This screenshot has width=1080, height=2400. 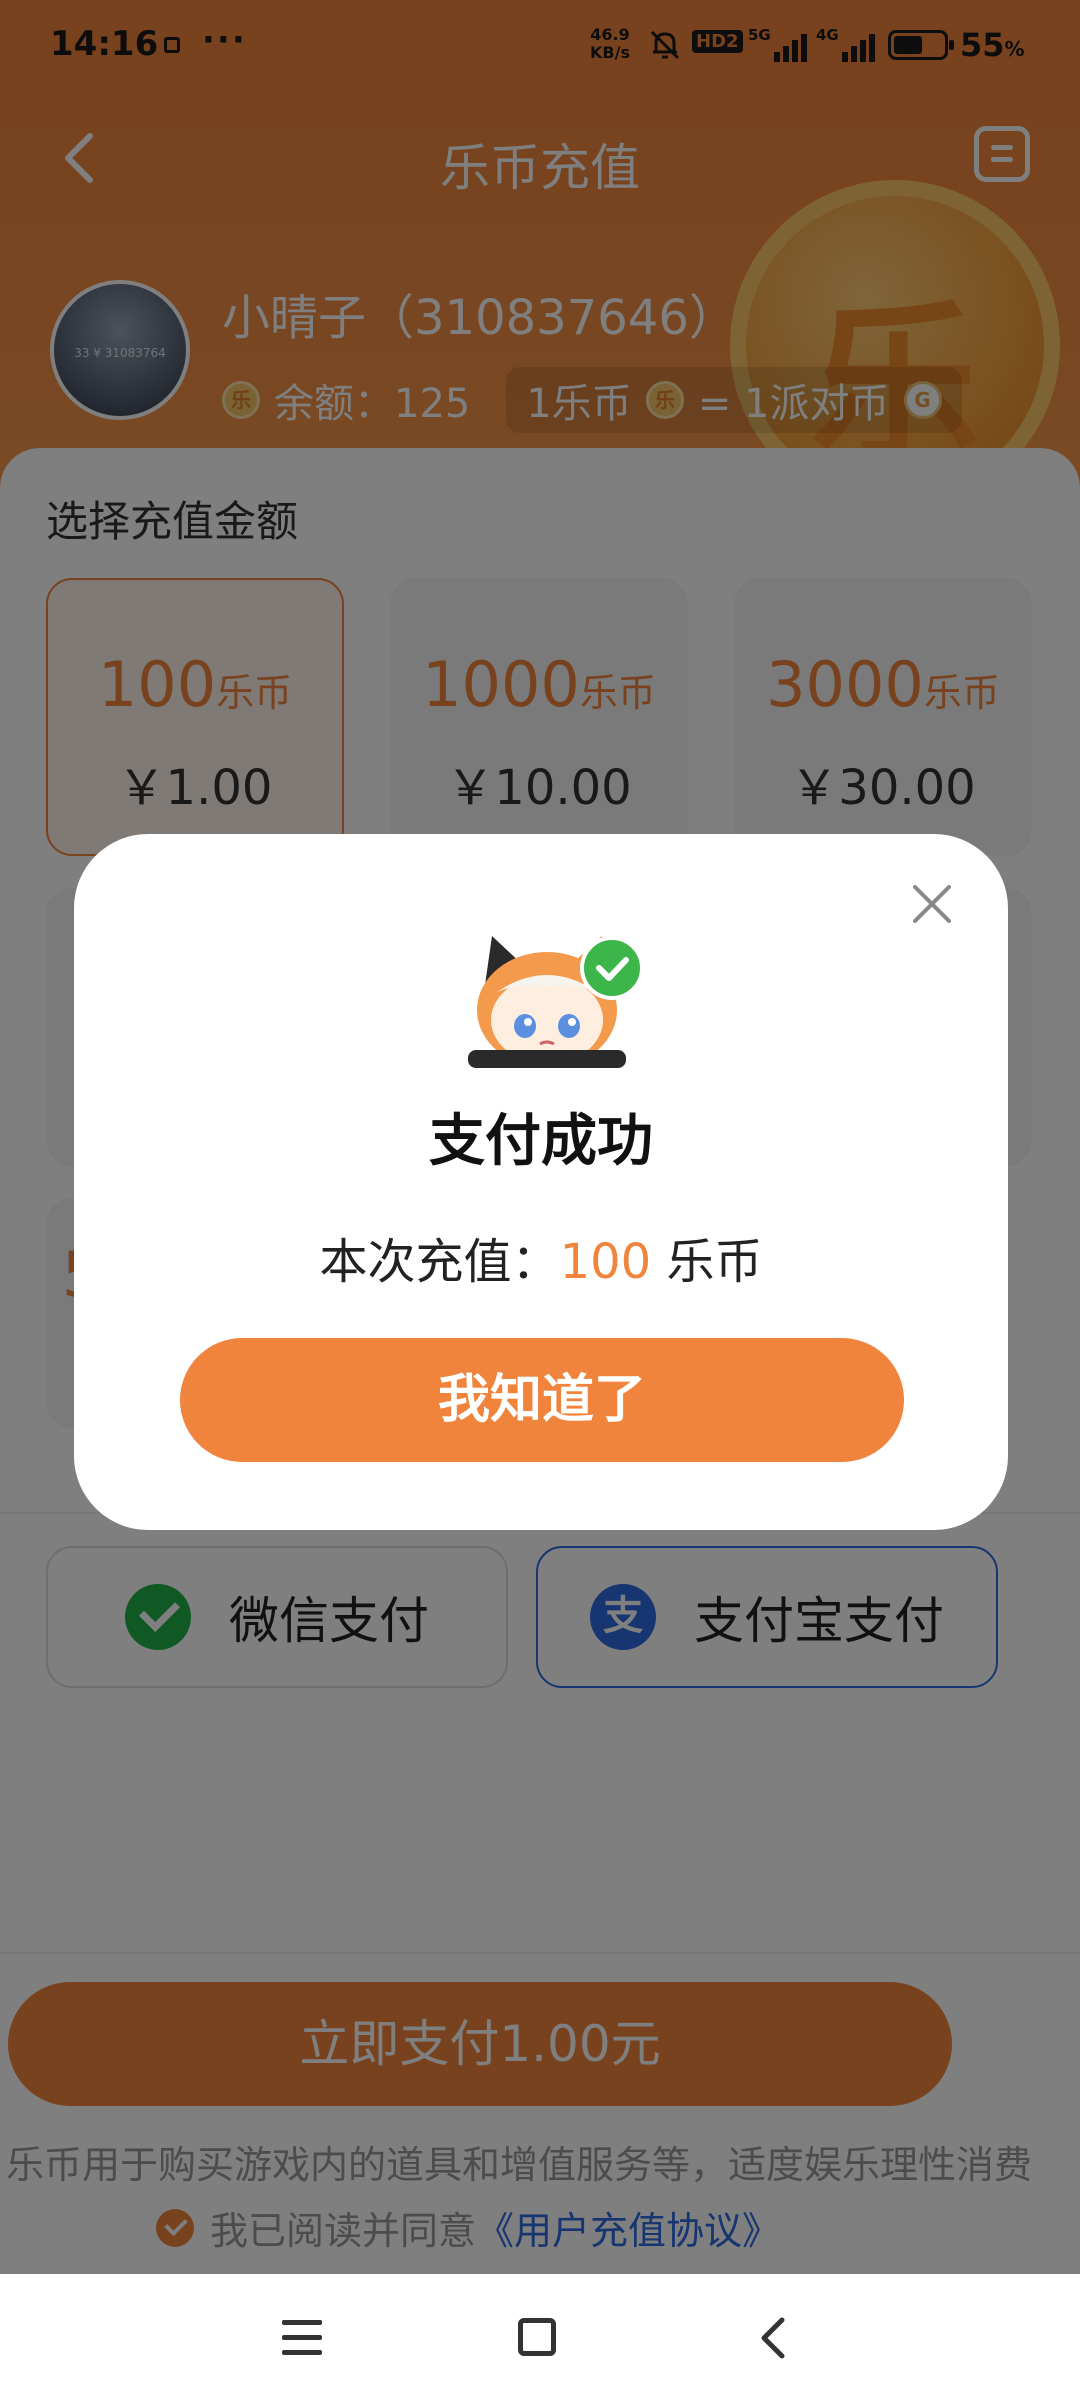 I want to click on recharge-amount: 100, so click(x=605, y=1262).